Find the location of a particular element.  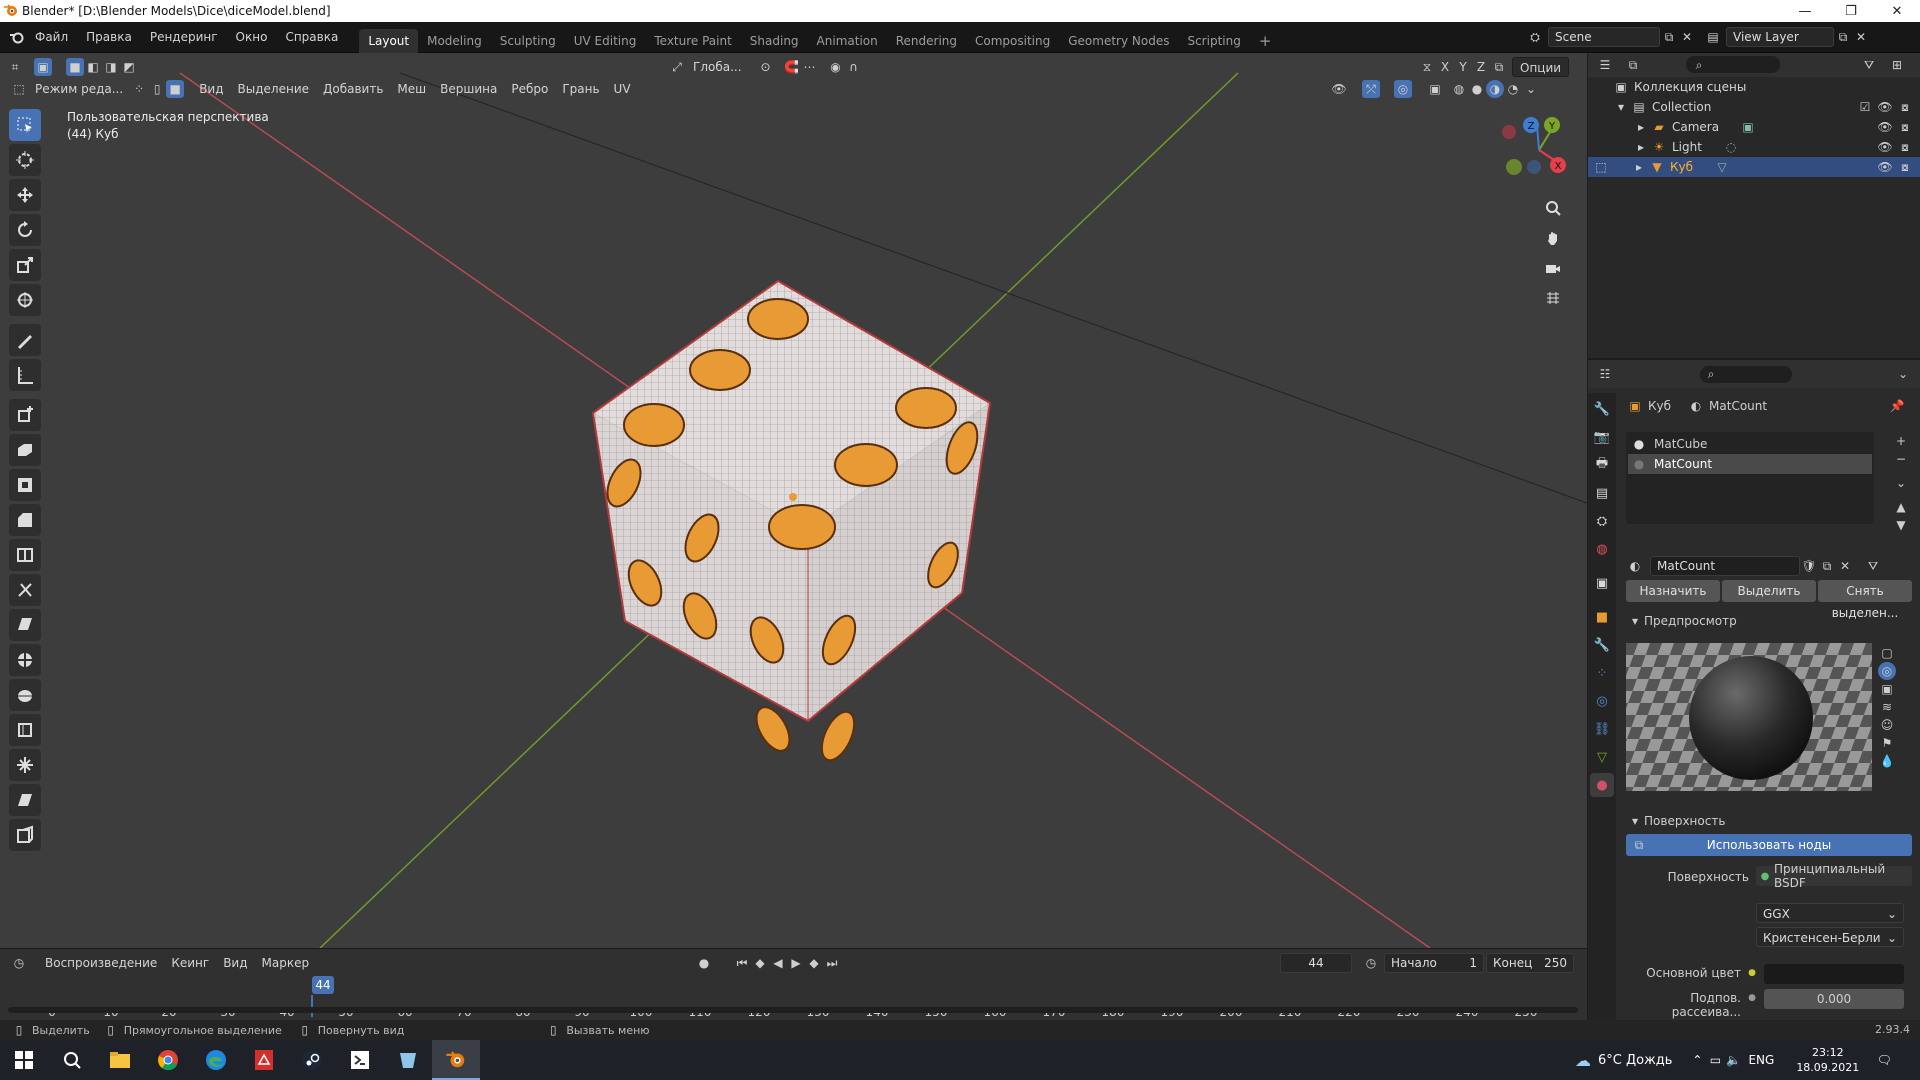

rip-region-tool is located at coordinates (25, 835).